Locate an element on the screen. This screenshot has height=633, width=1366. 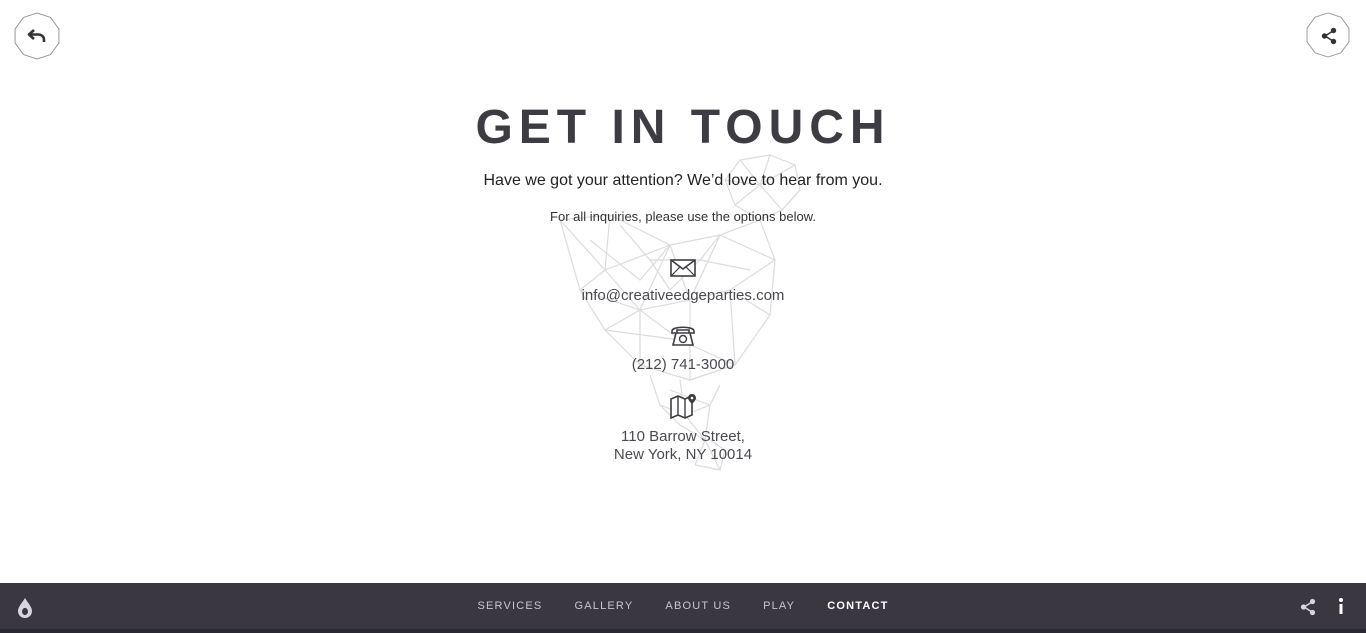
address-line-2: New York, NY 10014 is located at coordinates (683, 455).